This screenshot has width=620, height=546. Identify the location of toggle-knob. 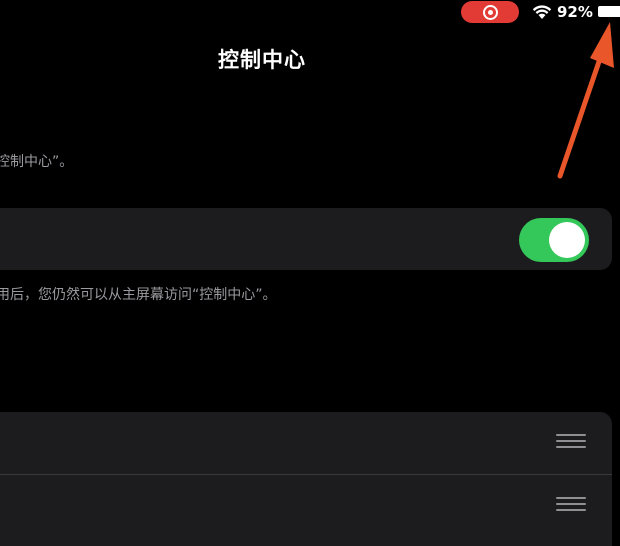
(567, 240).